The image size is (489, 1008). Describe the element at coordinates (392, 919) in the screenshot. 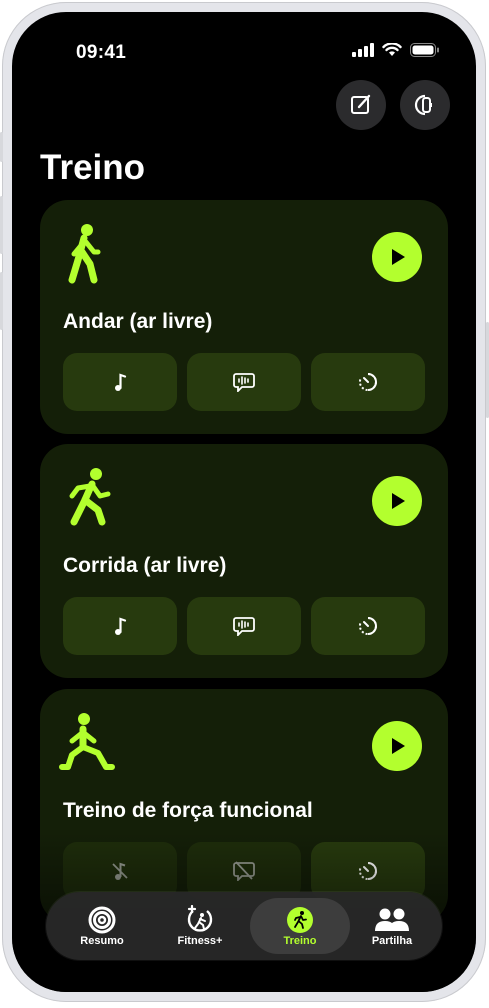

I see `people-icon` at that location.